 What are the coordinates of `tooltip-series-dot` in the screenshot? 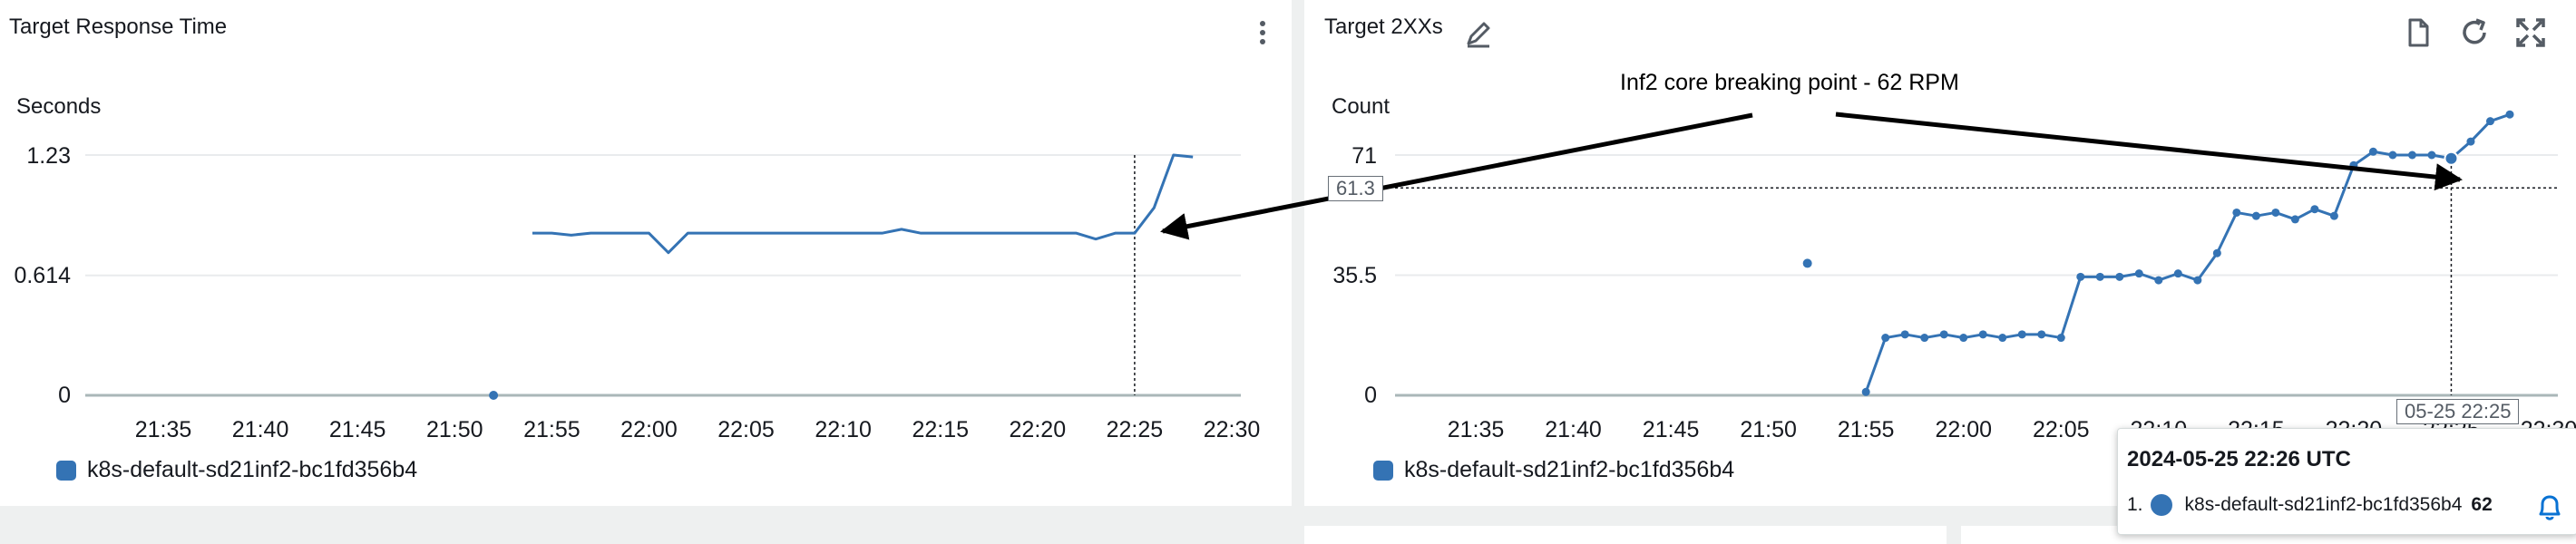 It's located at (2161, 505).